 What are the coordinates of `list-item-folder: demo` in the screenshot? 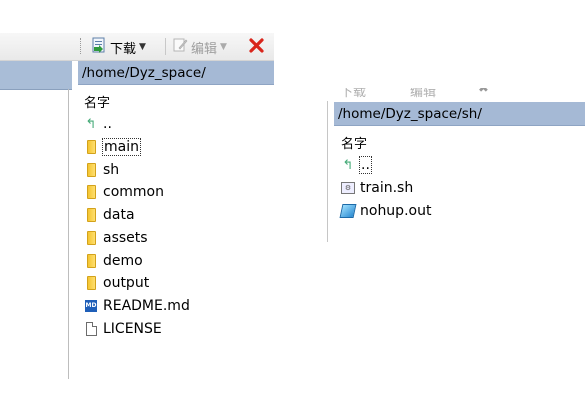 It's located at (113, 261).